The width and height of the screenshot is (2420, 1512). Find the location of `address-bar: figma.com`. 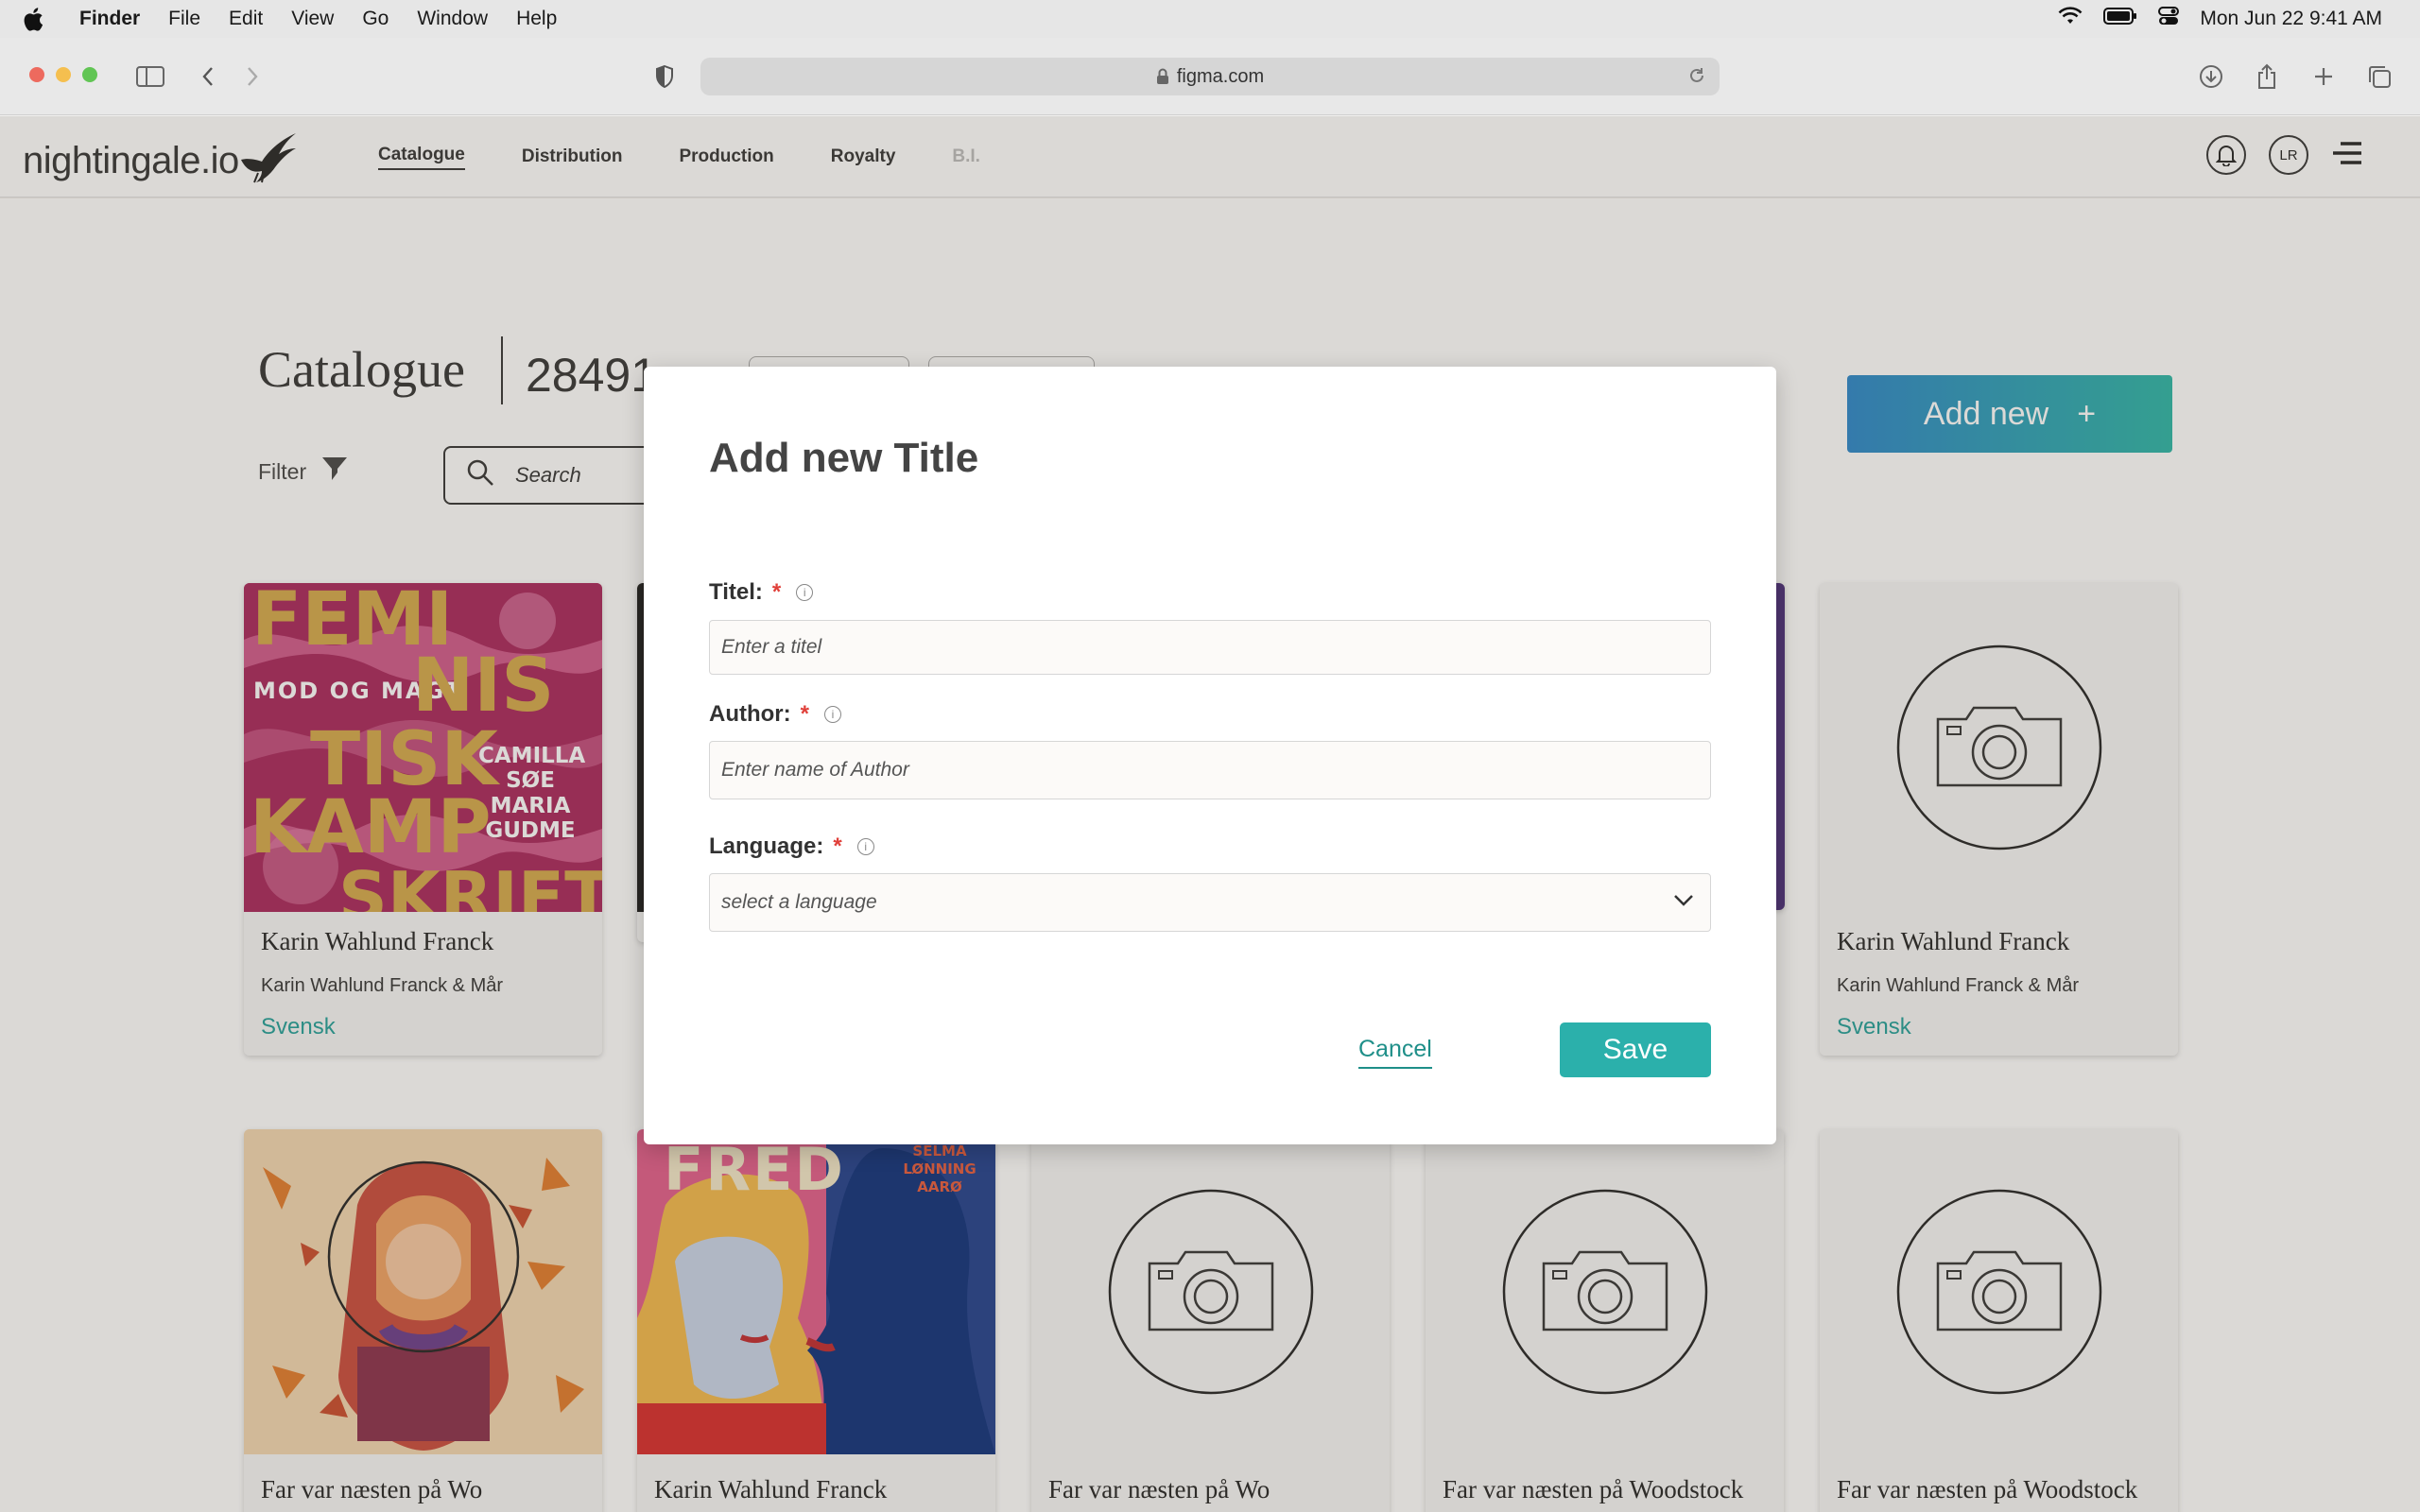

address-bar: figma.com is located at coordinates (1210, 76).